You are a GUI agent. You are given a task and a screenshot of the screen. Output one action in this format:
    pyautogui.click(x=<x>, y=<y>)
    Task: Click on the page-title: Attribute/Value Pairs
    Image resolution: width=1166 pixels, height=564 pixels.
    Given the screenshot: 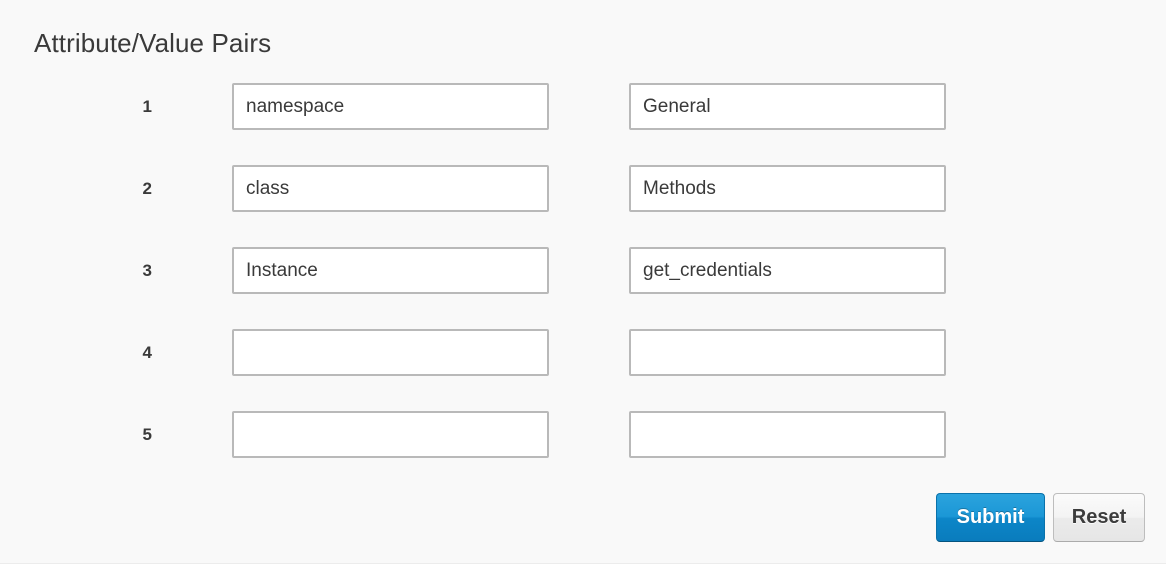 What is the action you would take?
    pyautogui.click(x=153, y=43)
    